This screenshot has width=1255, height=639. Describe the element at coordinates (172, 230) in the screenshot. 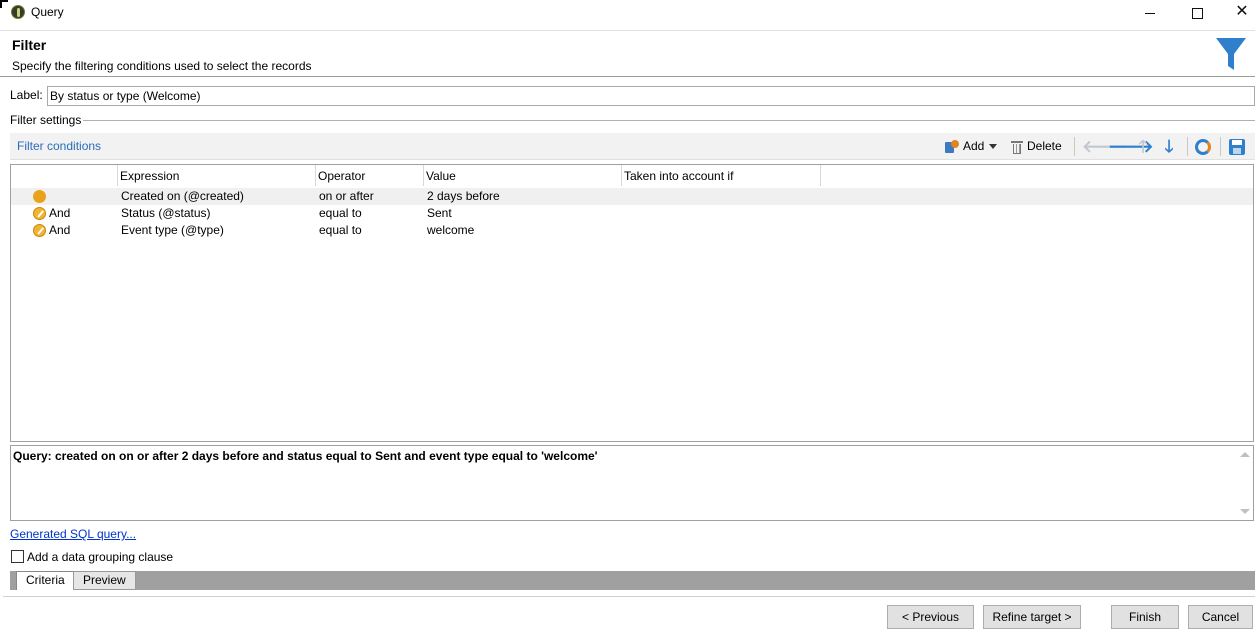

I see `row-expression: Event type (@type)` at that location.